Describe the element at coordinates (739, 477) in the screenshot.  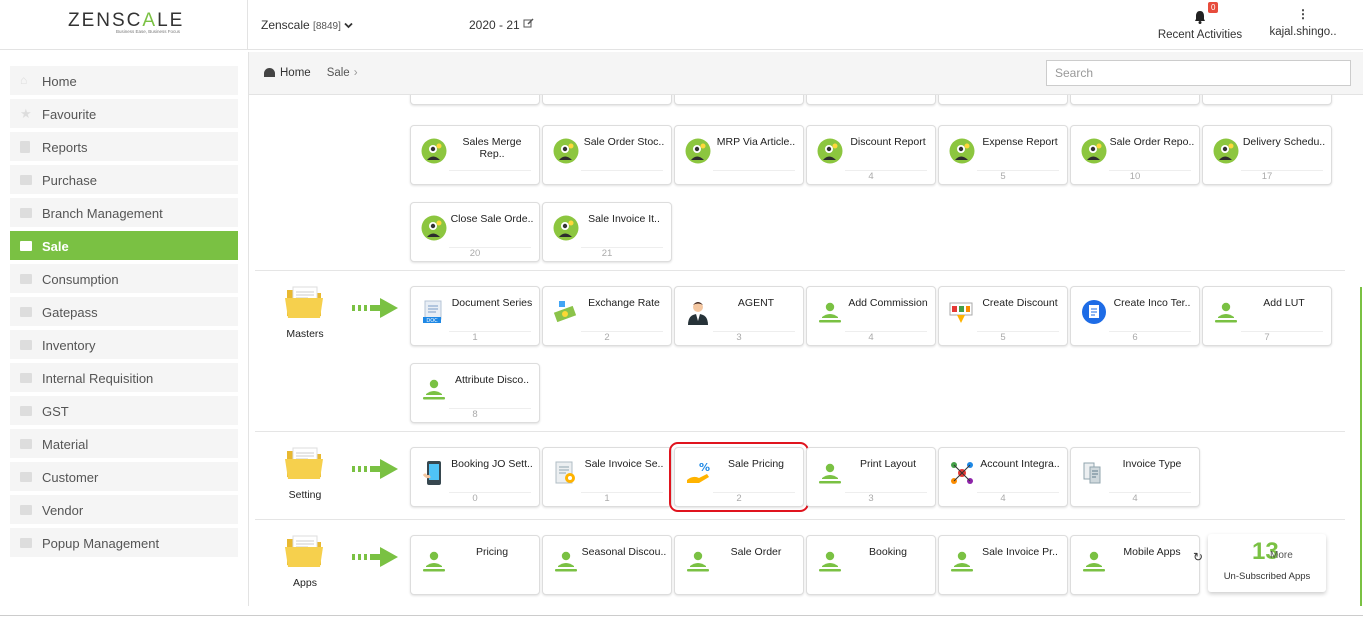
I see `sale-pricing-card: % Sale Pricing 2` at that location.